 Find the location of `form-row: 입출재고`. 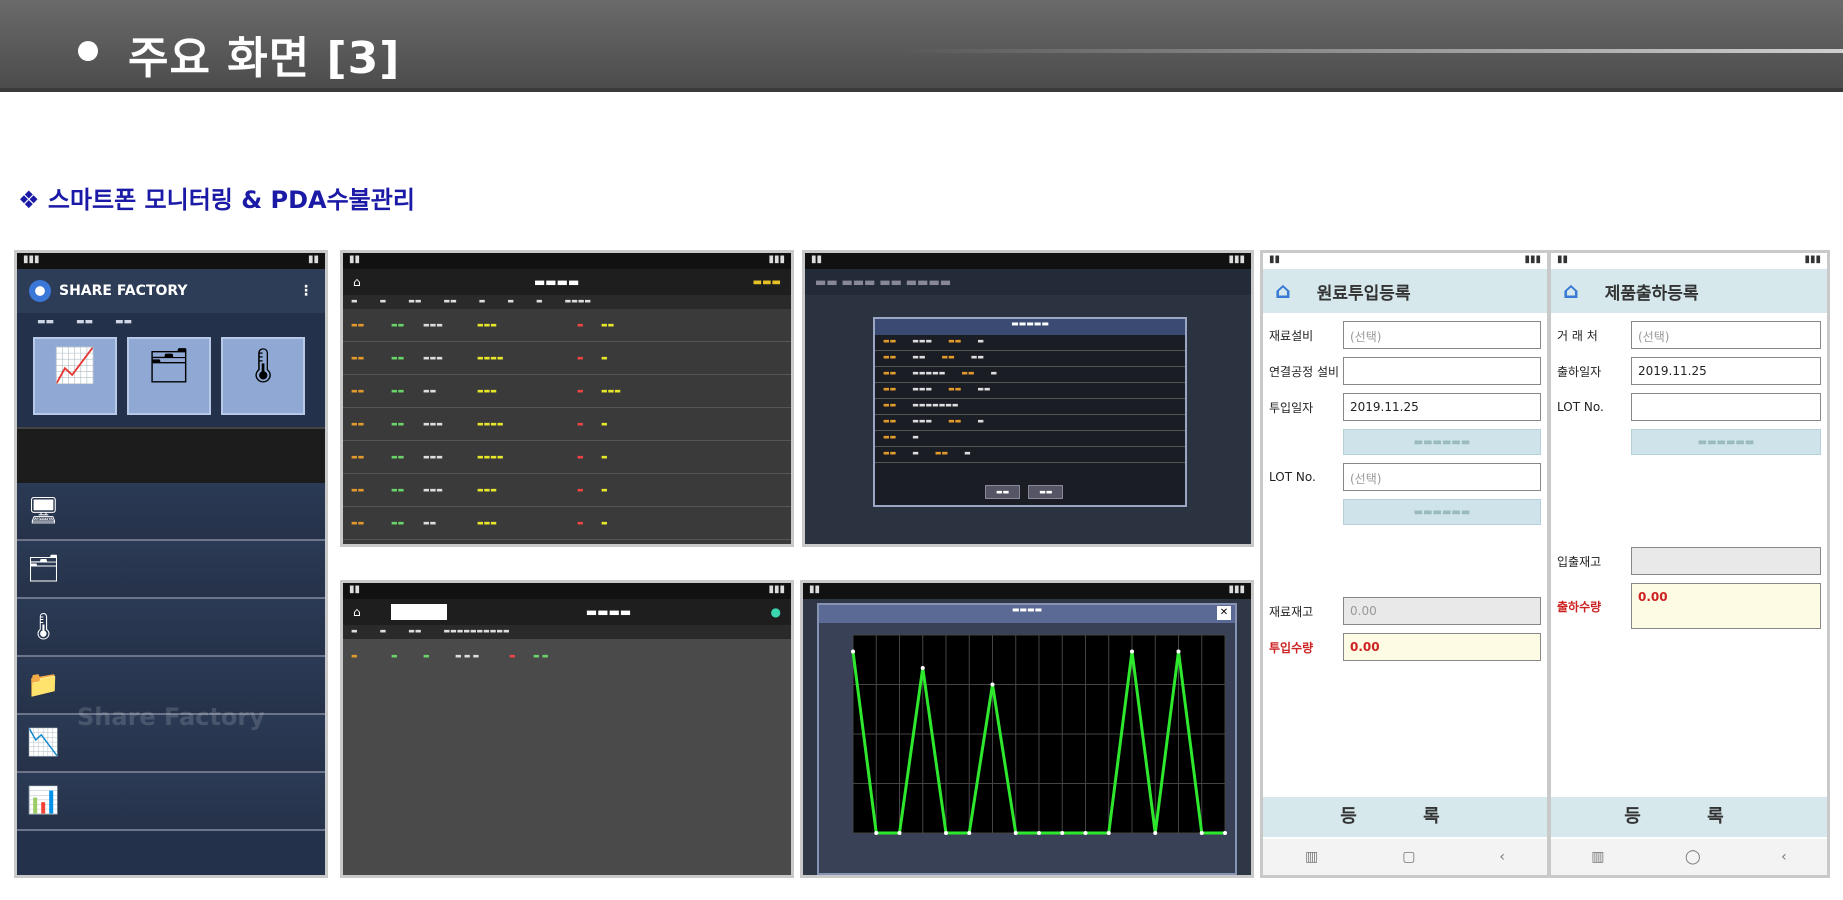

form-row: 입출재고 is located at coordinates (1689, 561).